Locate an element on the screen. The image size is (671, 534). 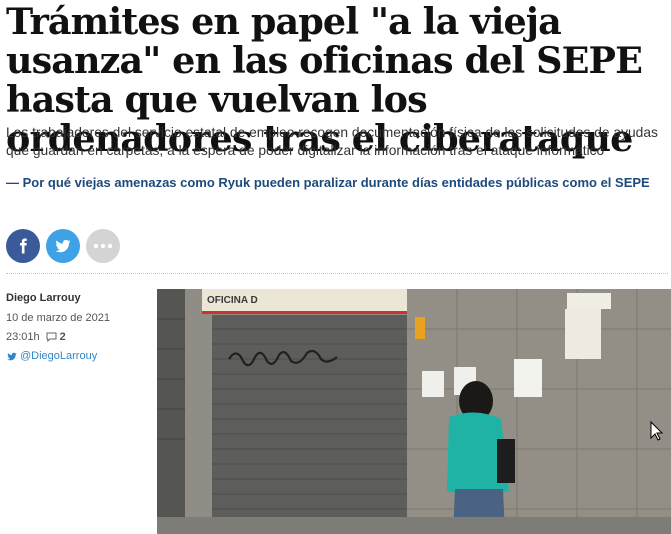
twitter-share-button is located at coordinates (63, 246).